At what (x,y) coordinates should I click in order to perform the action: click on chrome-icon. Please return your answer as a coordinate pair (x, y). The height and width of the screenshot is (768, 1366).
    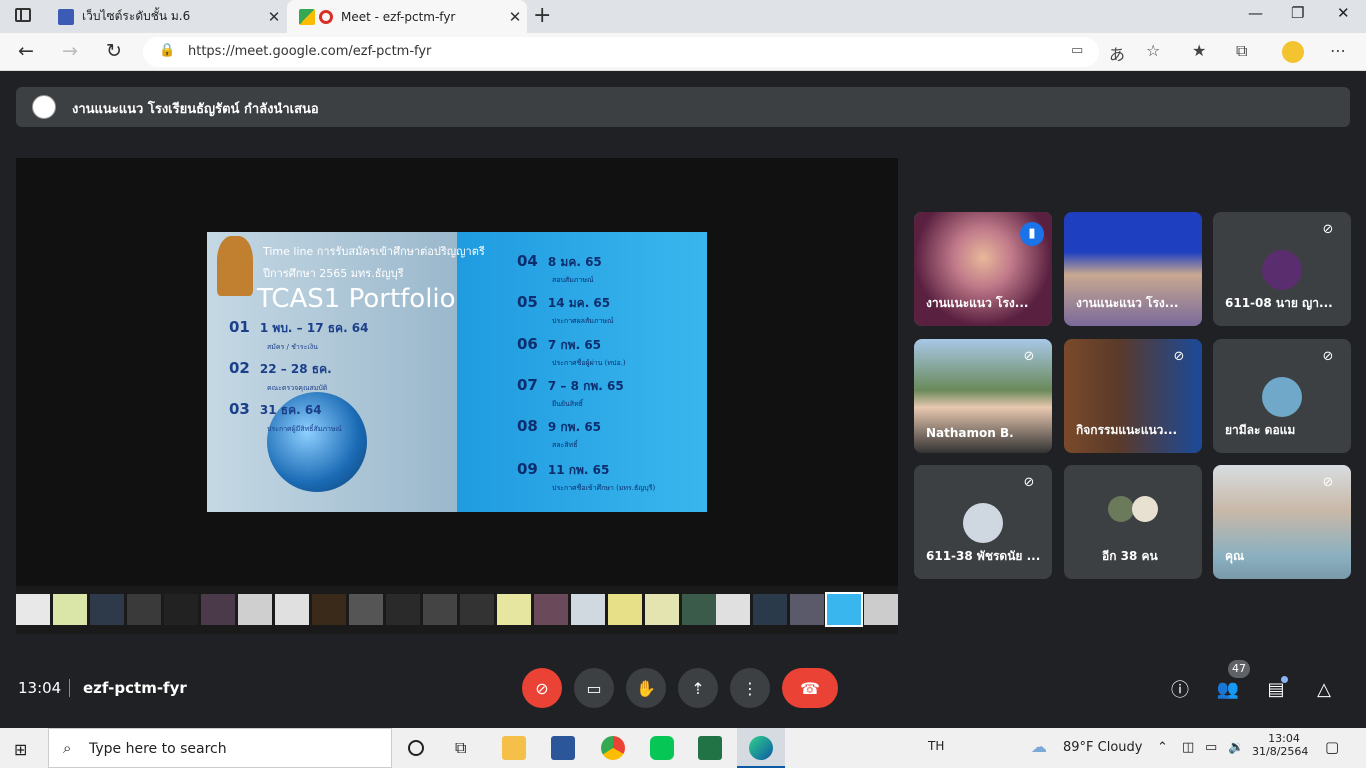
    Looking at the image, I should click on (613, 748).